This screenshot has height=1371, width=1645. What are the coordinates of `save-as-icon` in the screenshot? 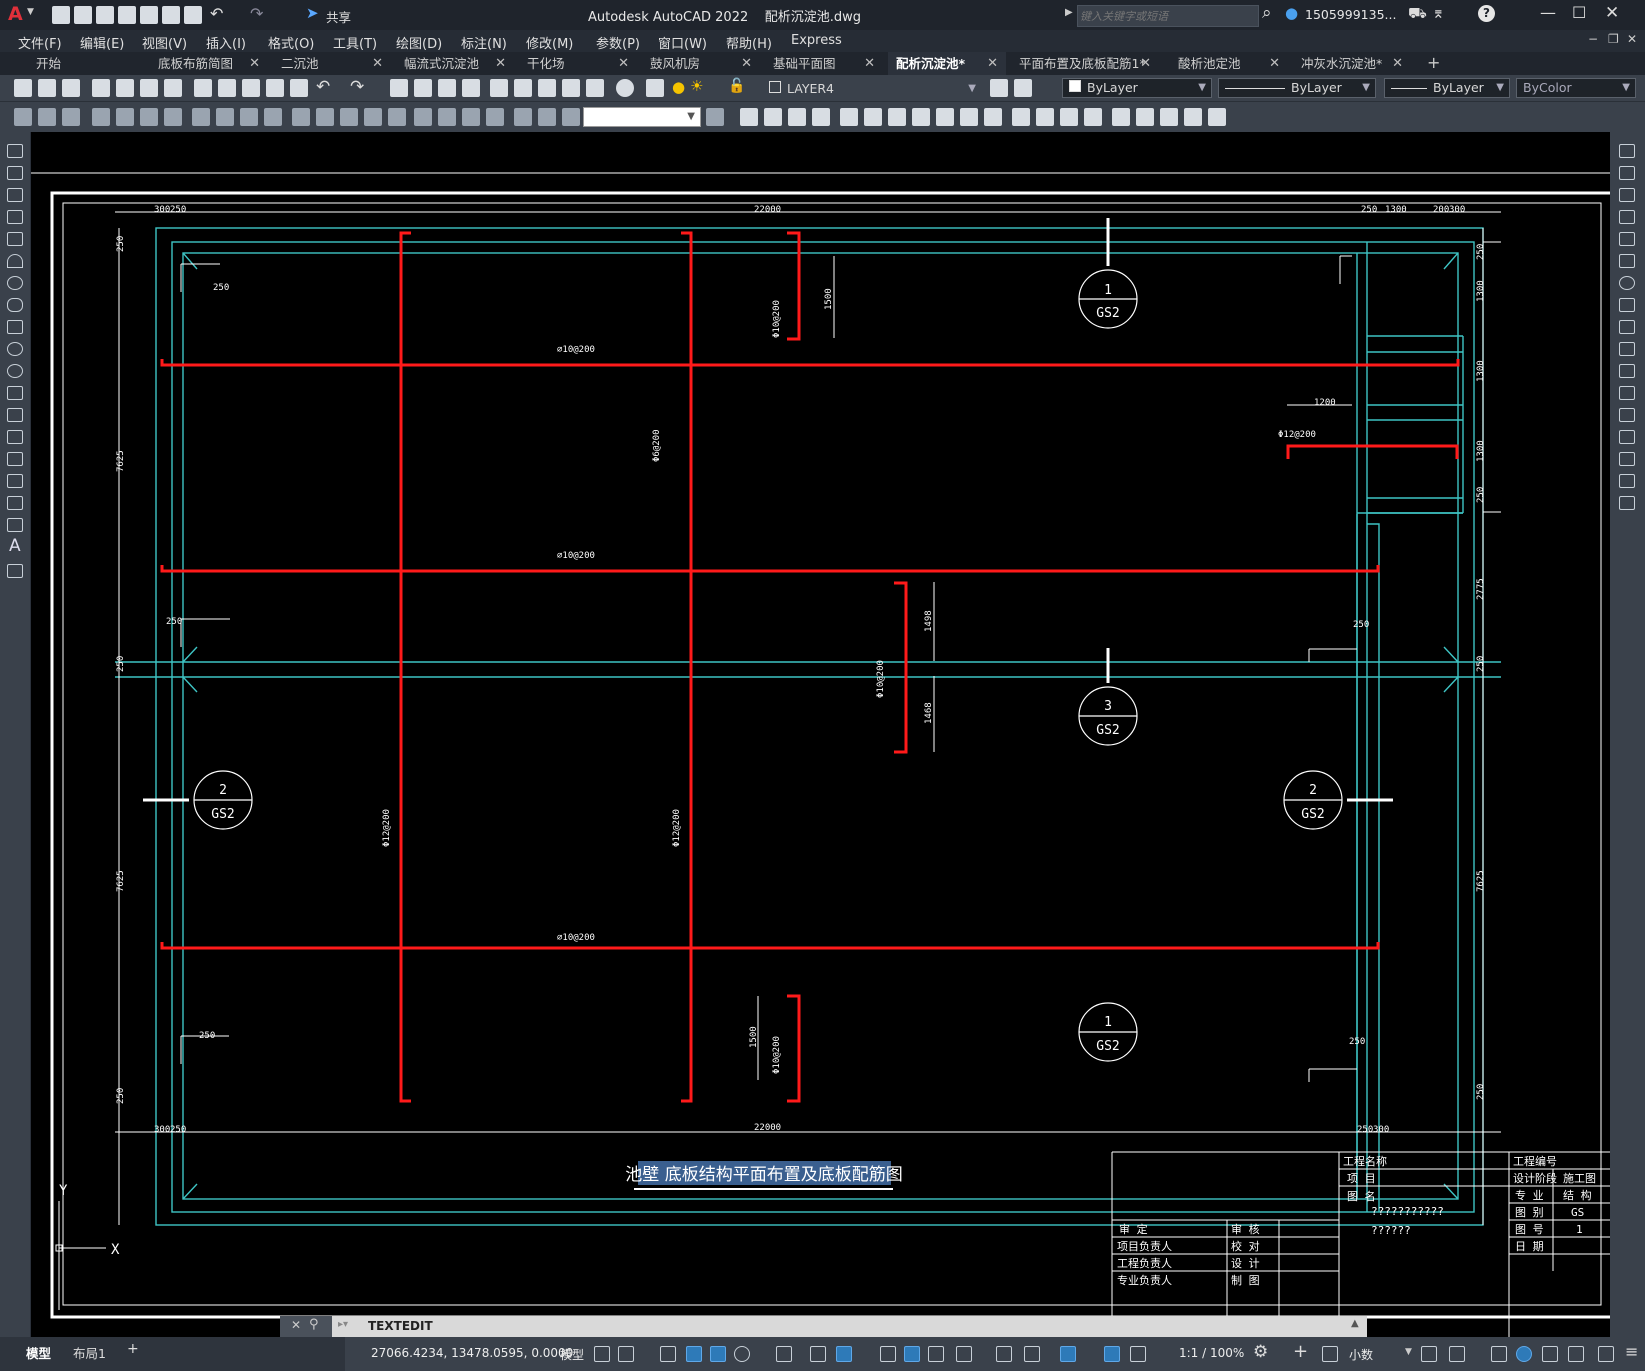 It's located at (127, 15).